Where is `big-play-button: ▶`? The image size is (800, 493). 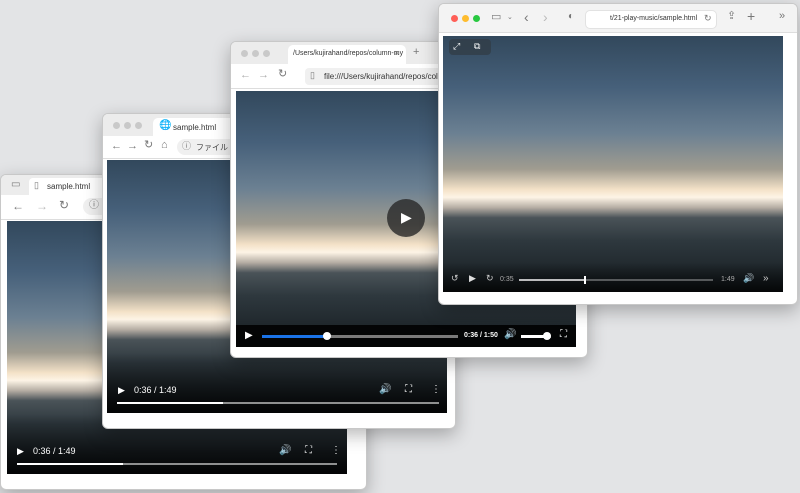
big-play-button: ▶ is located at coordinates (406, 218).